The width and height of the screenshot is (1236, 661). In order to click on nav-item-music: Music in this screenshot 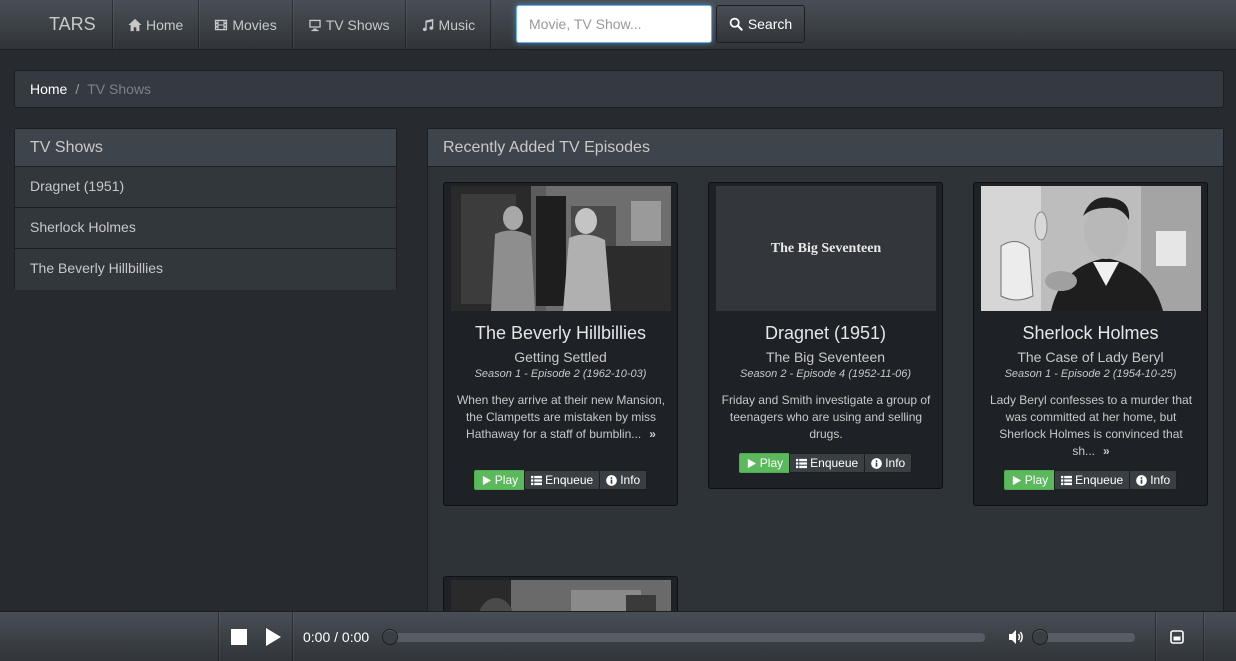, I will do `click(449, 24)`.